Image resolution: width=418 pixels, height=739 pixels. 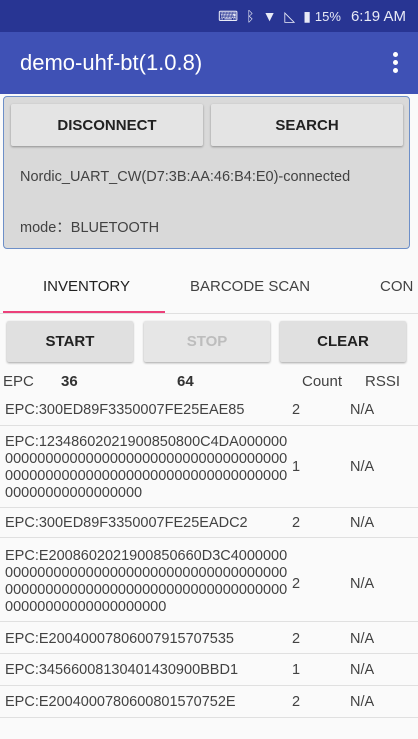 I want to click on wifi-icon: ▼, so click(x=269, y=16).